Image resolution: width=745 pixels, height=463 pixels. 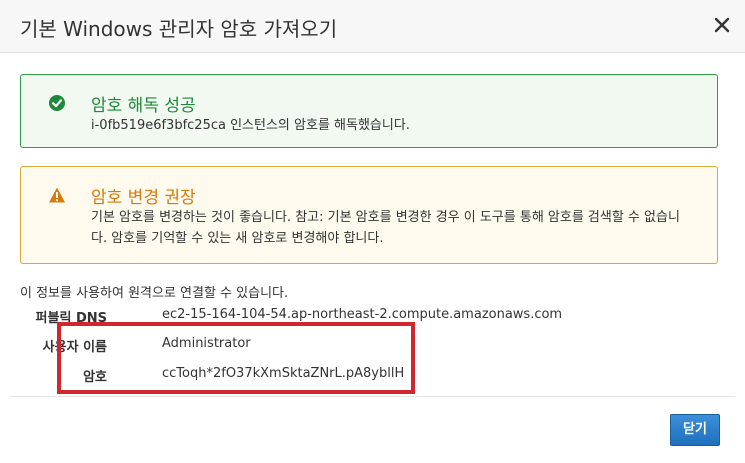 What do you see at coordinates (179, 29) in the screenshot?
I see `dialog-title: 기본 Windows 관리자 암호 가져오기` at bounding box center [179, 29].